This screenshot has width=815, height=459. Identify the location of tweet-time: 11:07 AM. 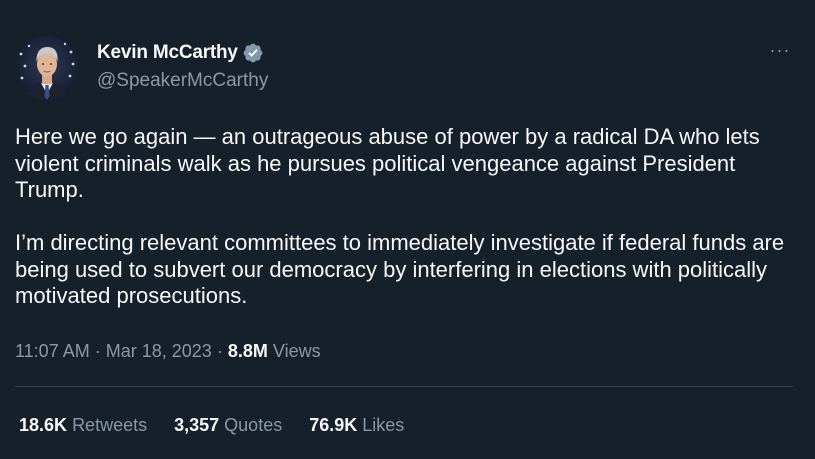
(52, 351).